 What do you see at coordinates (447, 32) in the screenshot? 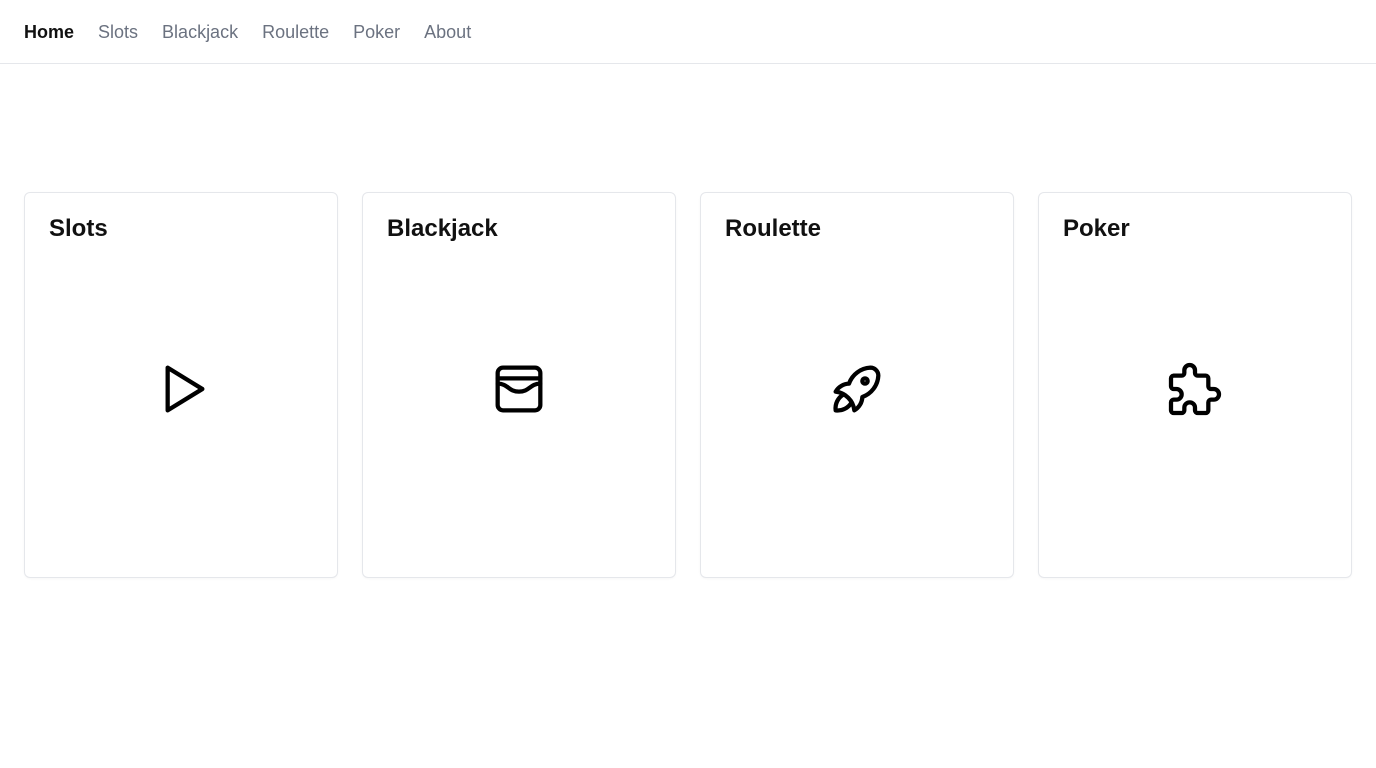
I see `nav-link-about: About` at bounding box center [447, 32].